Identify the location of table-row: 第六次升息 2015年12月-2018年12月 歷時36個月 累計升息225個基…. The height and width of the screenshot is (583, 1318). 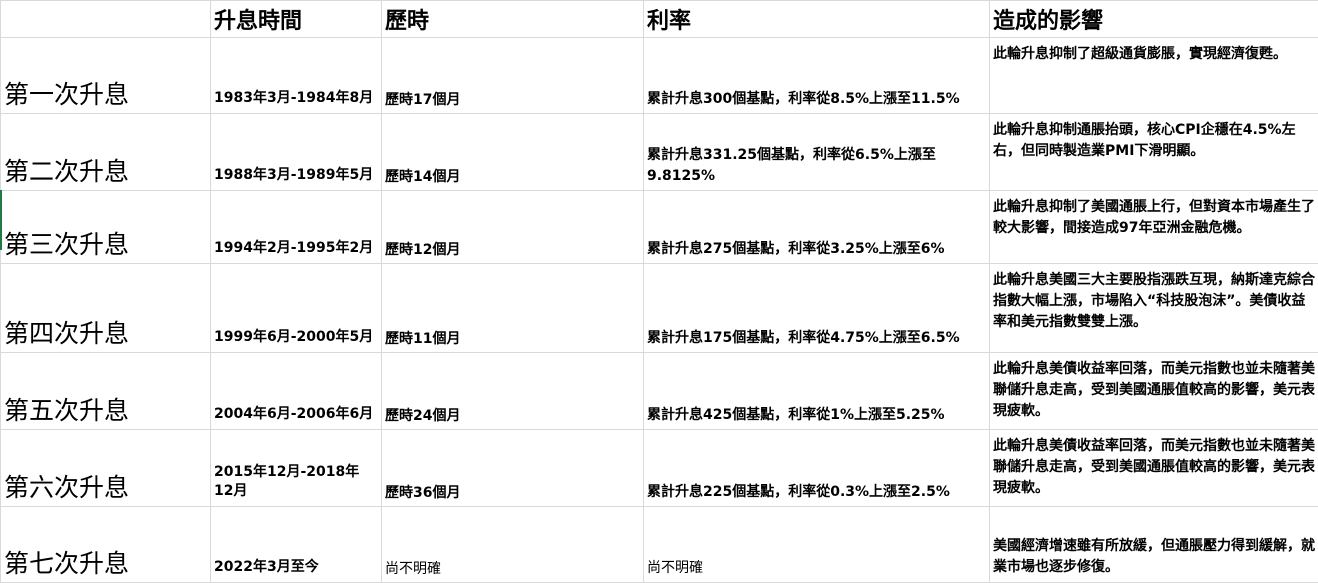
(659, 468).